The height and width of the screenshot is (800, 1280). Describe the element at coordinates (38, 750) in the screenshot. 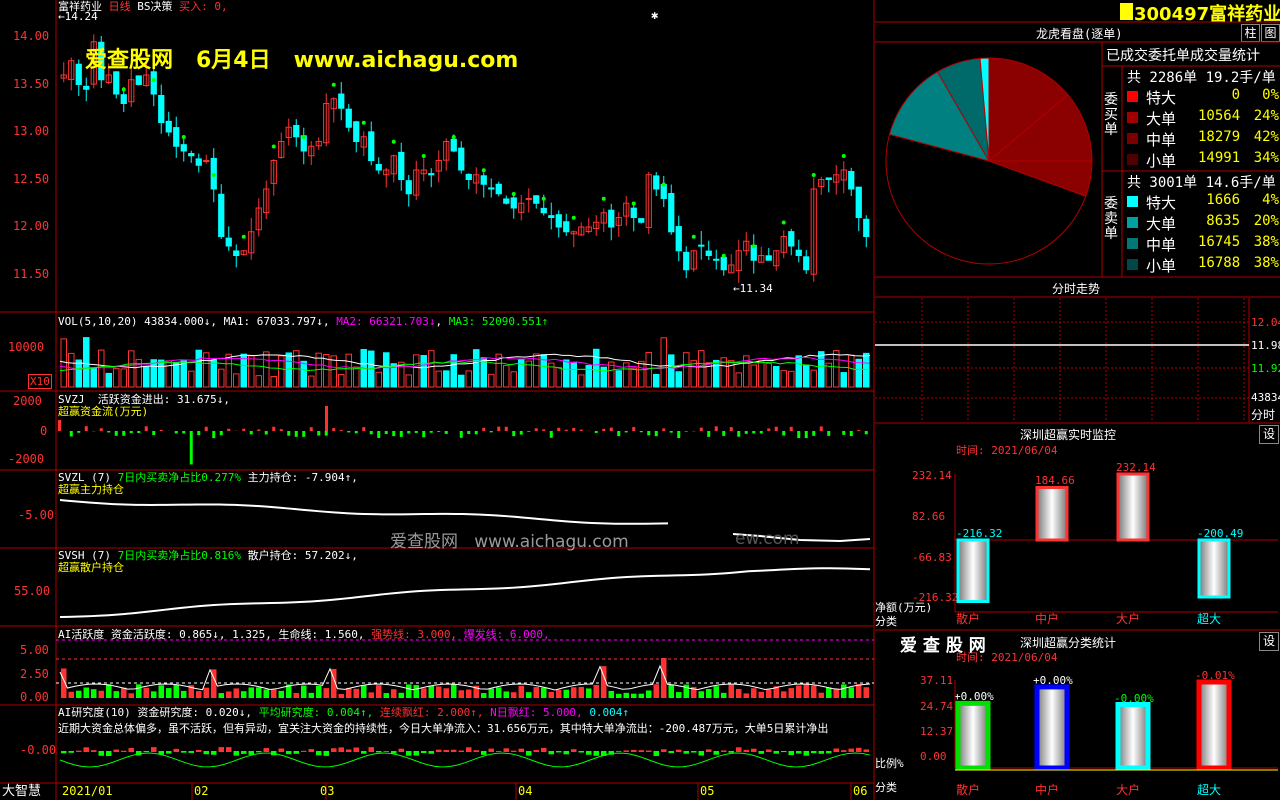

I see `ai-research-axis: -0.00` at that location.